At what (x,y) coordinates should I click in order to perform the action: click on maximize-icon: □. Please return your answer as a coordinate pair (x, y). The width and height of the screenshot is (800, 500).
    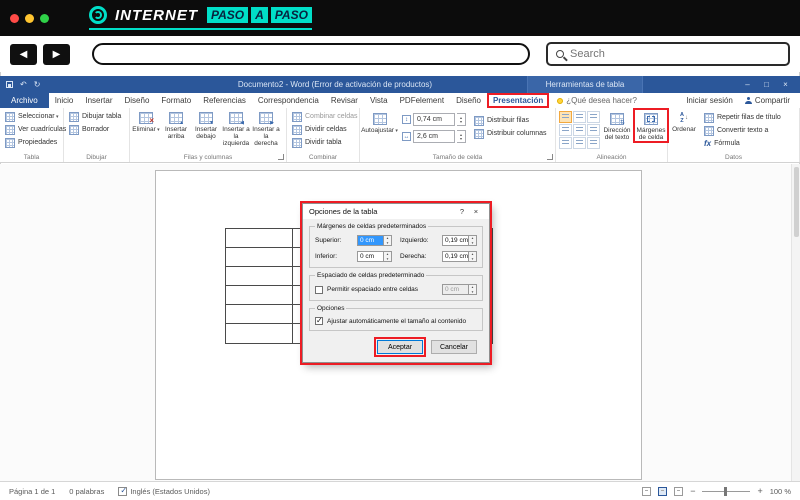
    Looking at the image, I should click on (766, 84).